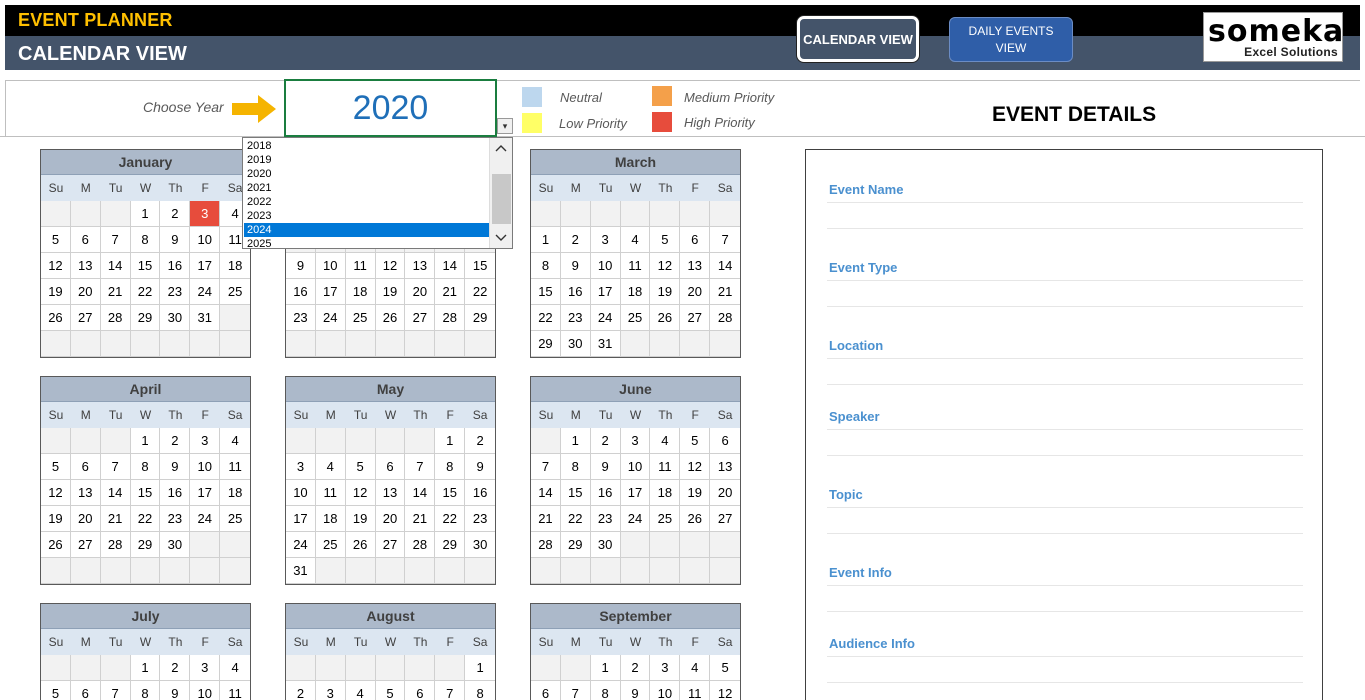 This screenshot has width=1365, height=700. What do you see at coordinates (858, 39) in the screenshot?
I see `calendar-view-button: CALENDAR VIEW` at bounding box center [858, 39].